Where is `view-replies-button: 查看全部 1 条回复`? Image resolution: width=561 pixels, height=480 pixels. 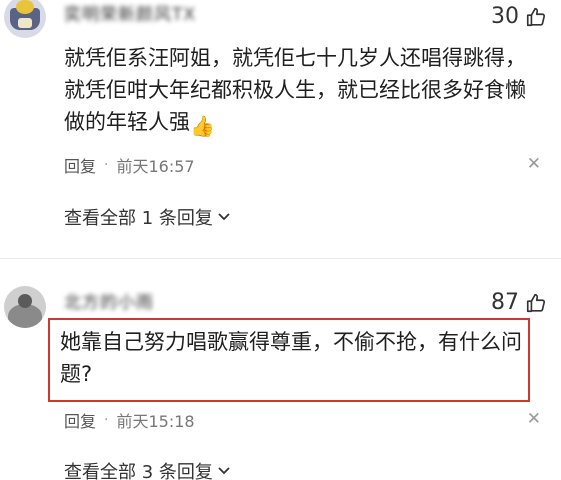 view-replies-button: 查看全部 1 条回复 is located at coordinates (147, 217).